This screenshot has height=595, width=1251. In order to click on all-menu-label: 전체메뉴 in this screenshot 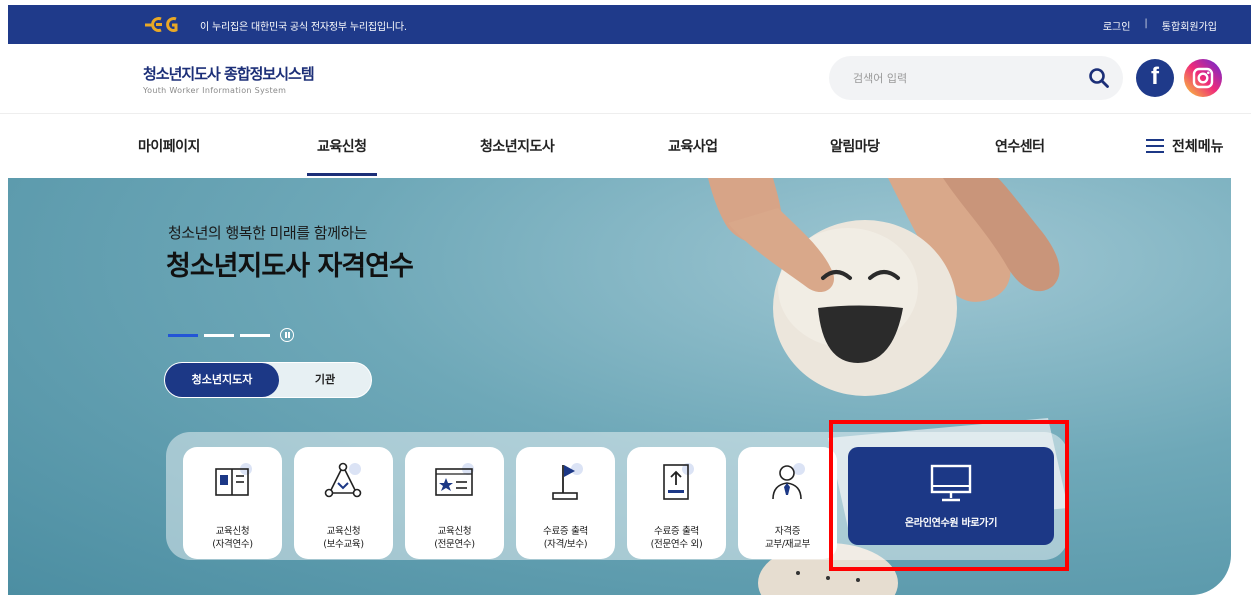, I will do `click(1198, 147)`.